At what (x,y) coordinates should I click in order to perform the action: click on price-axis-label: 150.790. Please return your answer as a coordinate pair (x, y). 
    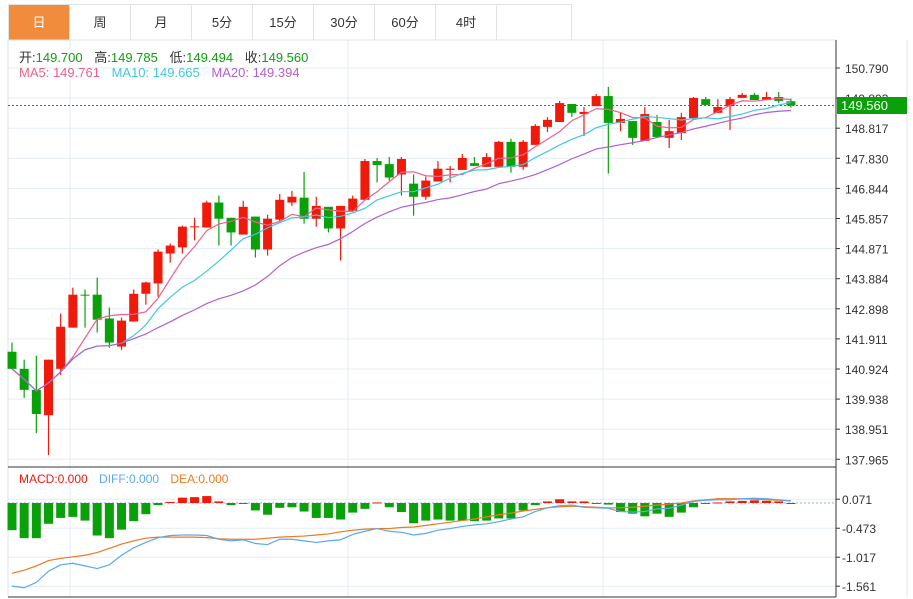
    Looking at the image, I should click on (867, 69).